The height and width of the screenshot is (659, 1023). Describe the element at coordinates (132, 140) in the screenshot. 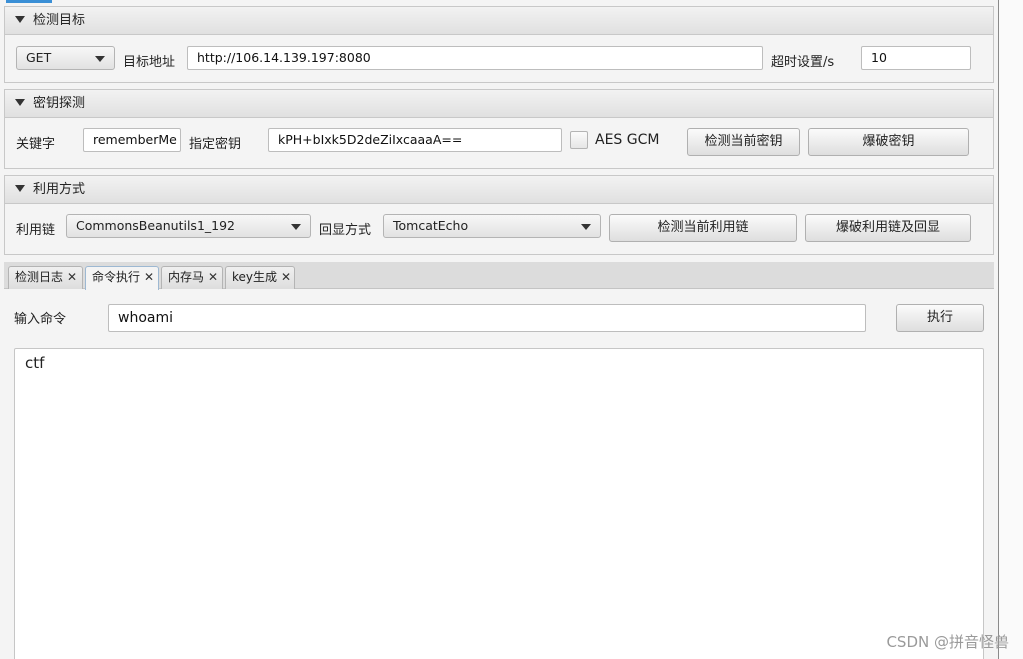

I see `keyword-input: rememberMe` at that location.